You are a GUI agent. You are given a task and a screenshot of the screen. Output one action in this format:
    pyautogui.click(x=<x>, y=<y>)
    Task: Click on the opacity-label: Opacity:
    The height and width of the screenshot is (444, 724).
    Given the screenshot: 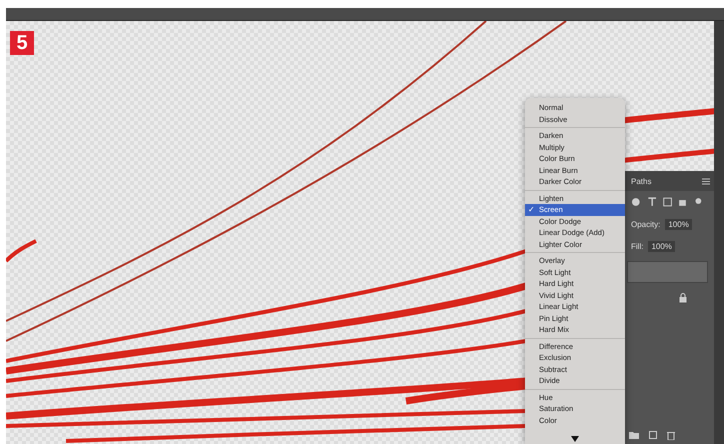 What is the action you would take?
    pyautogui.click(x=645, y=224)
    